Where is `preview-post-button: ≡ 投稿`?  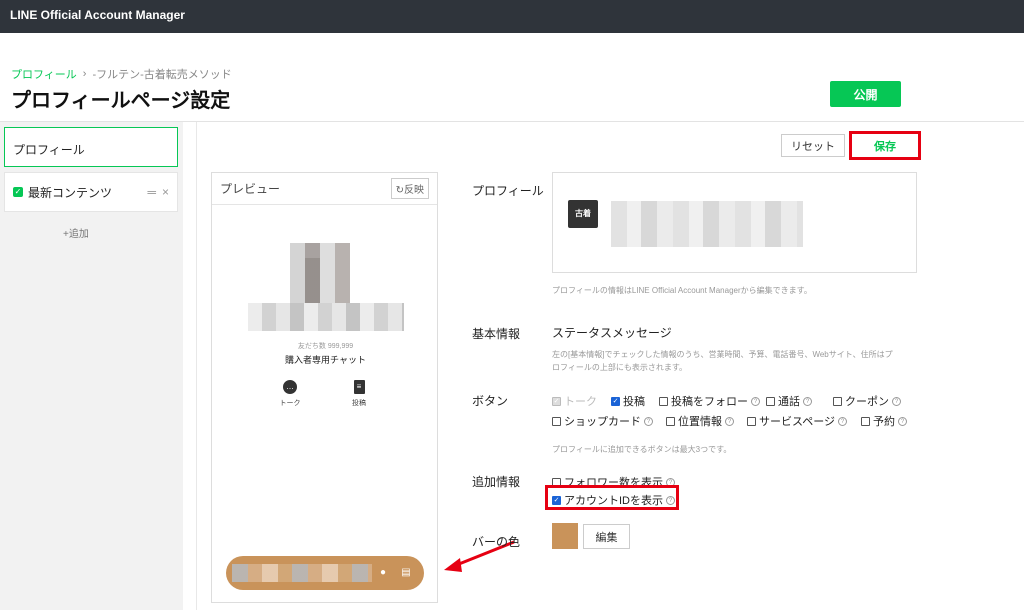
preview-post-button: ≡ 投稿 is located at coordinates (359, 394).